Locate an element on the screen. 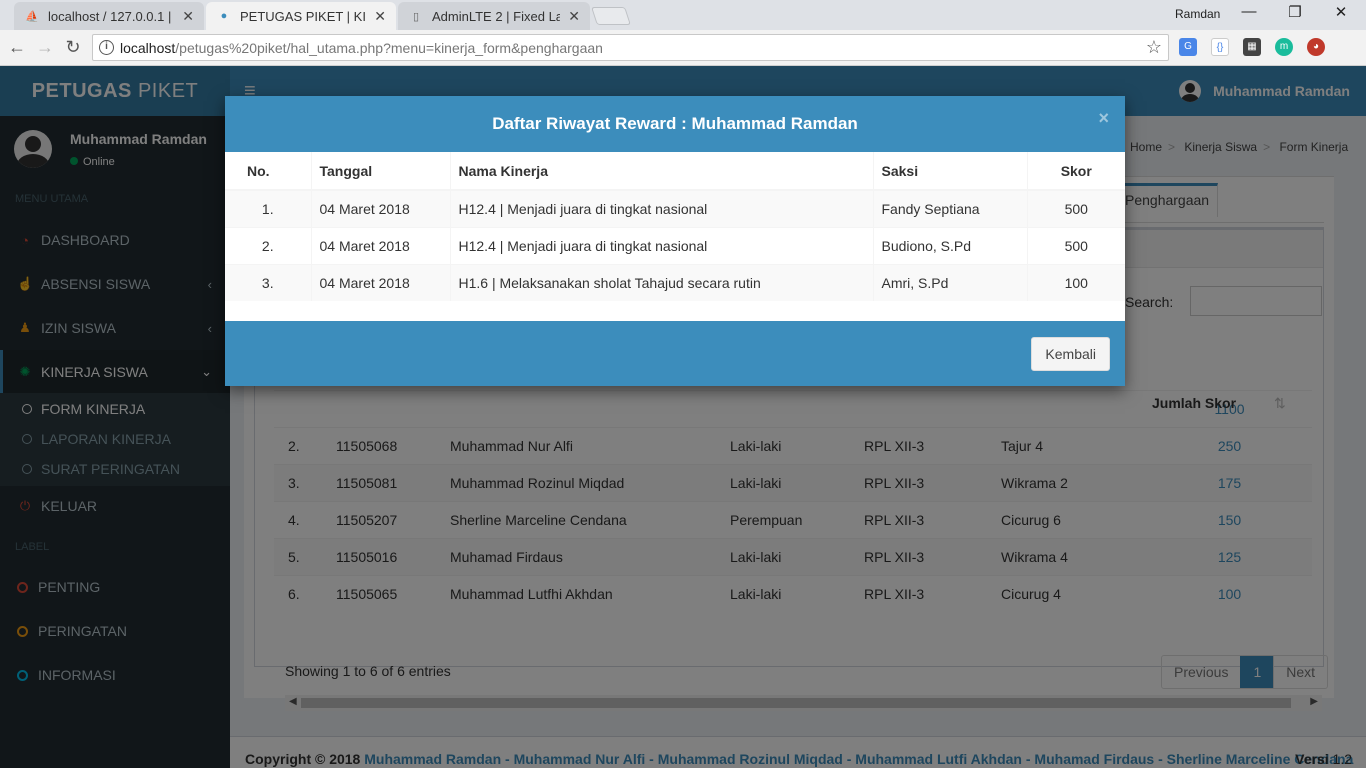 This screenshot has width=1366, height=768. modal-footer: Kembali is located at coordinates (675, 353).